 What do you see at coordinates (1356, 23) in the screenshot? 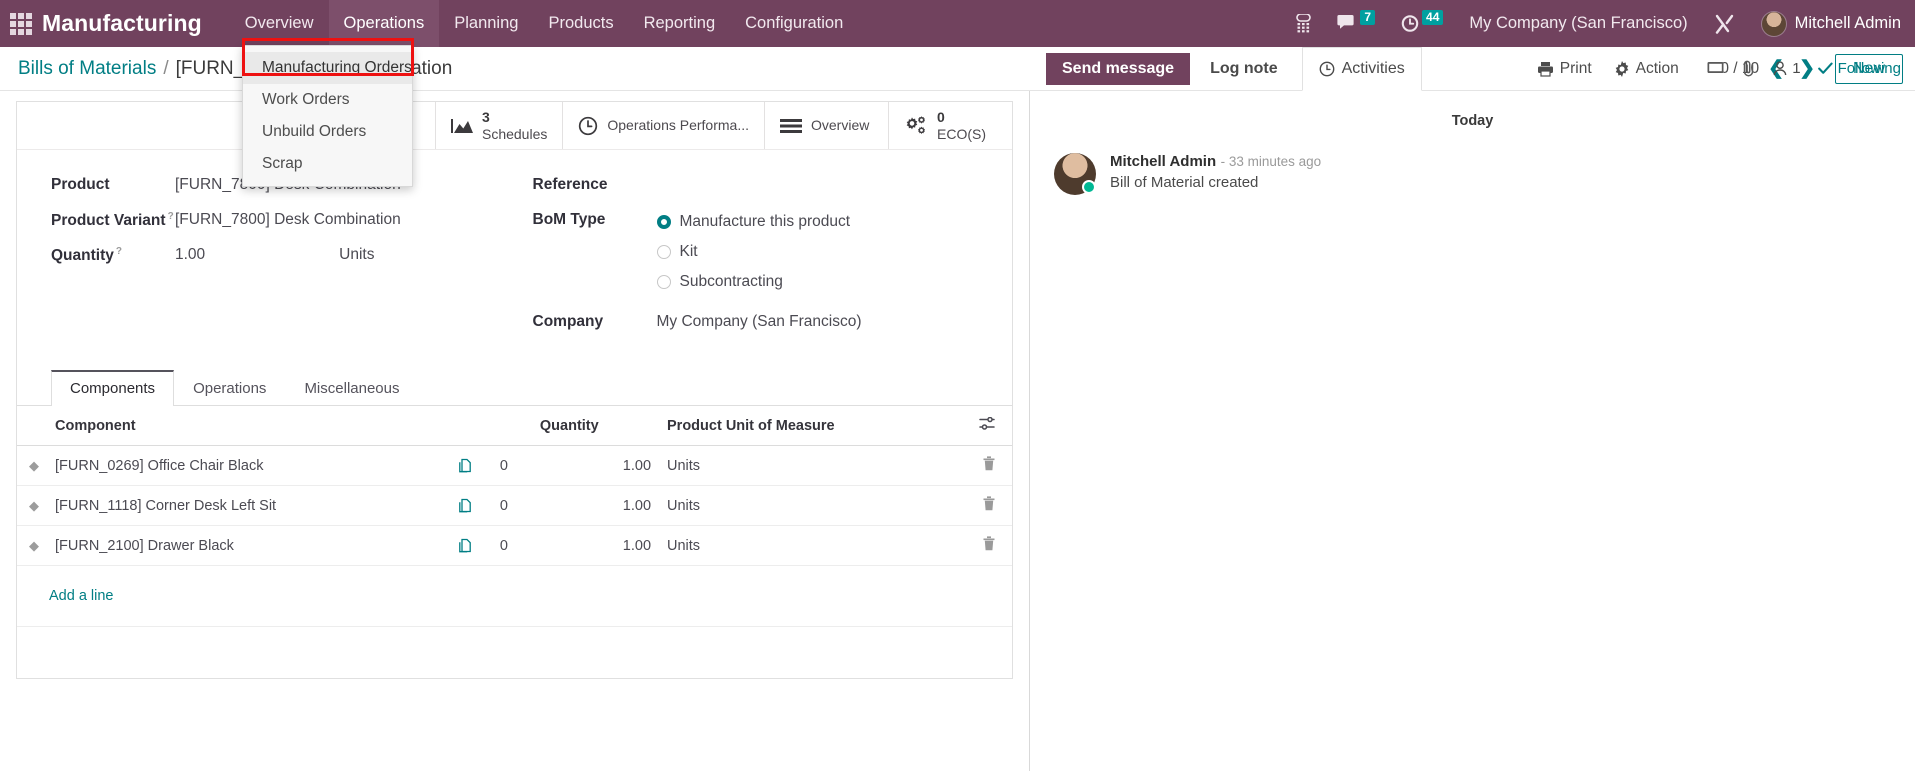
I see `messages-counter: 7` at bounding box center [1356, 23].